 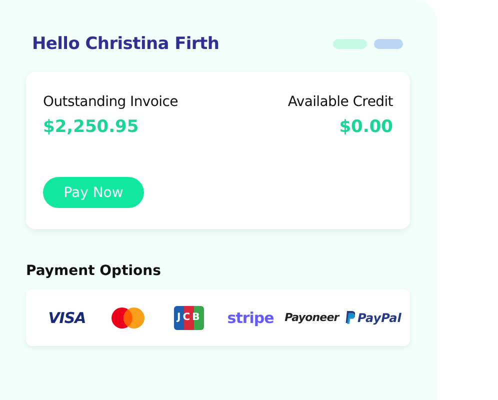 What do you see at coordinates (67, 317) in the screenshot?
I see `visa-logo: VISA` at bounding box center [67, 317].